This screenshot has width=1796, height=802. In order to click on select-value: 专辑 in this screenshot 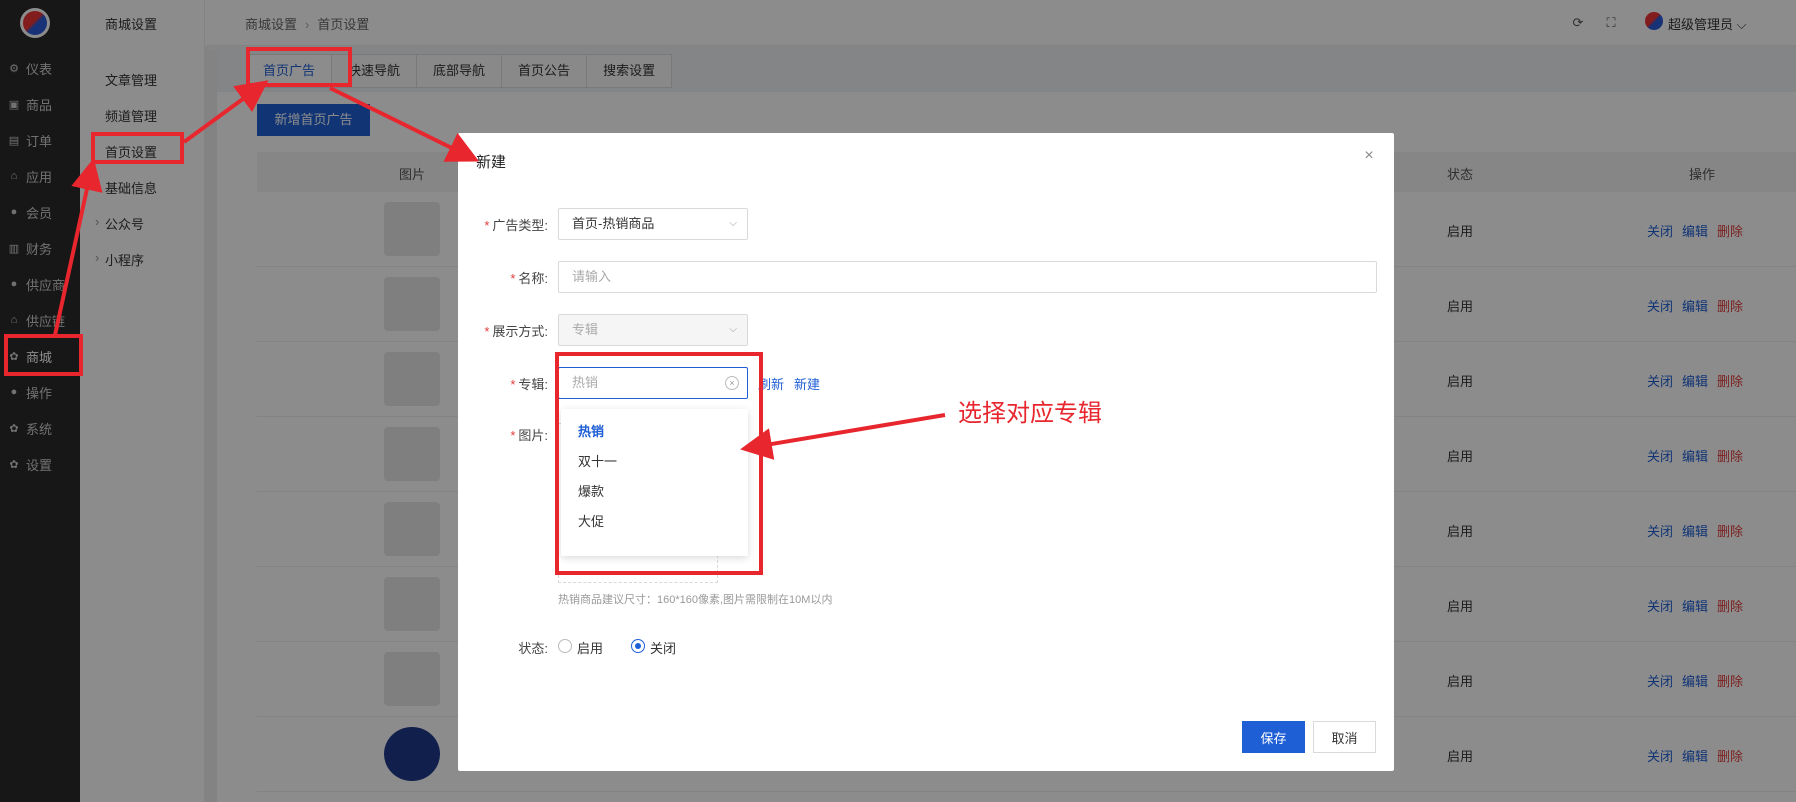, I will do `click(585, 329)`.